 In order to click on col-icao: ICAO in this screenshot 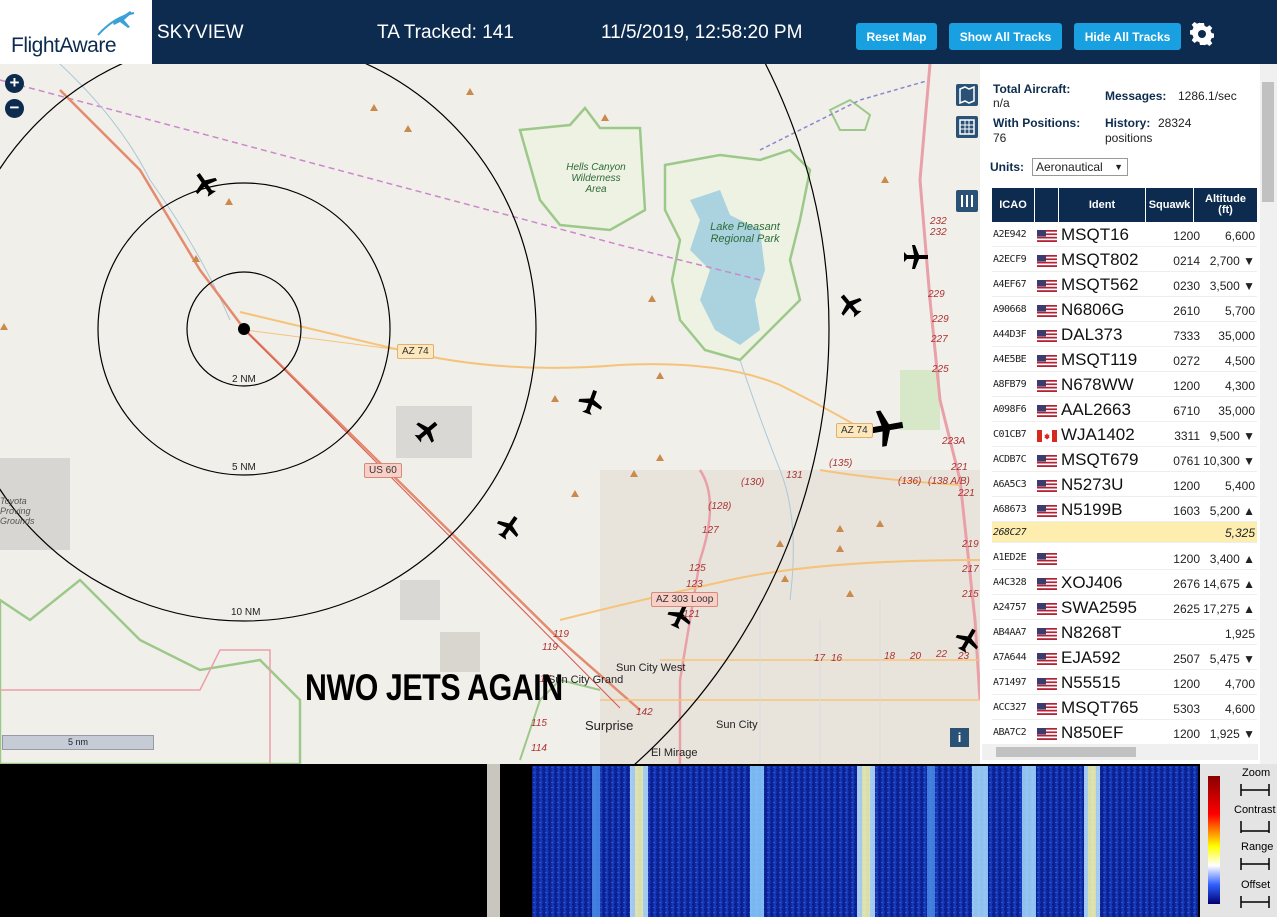, I will do `click(1013, 205)`.